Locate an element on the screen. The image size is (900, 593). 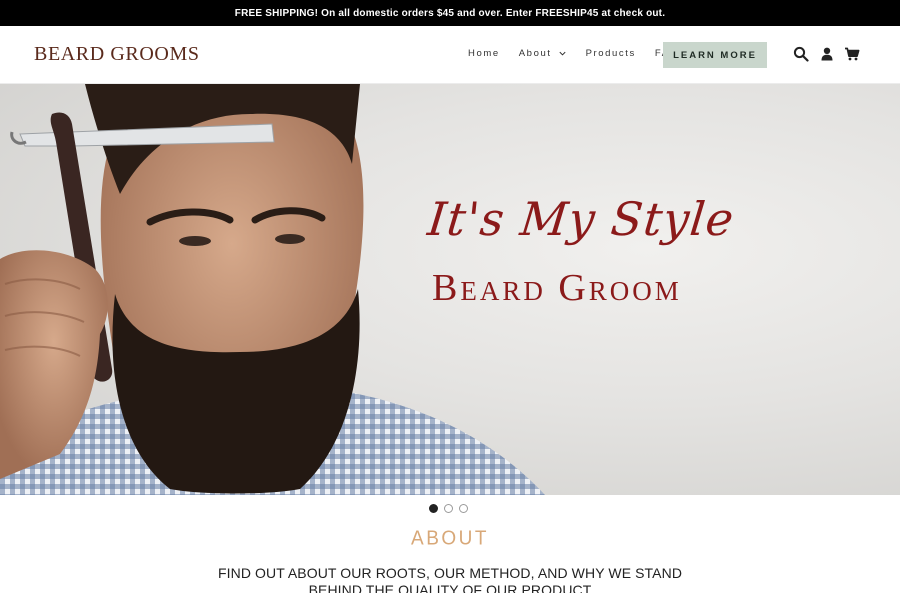
nav-item-label: Home is located at coordinates (484, 53).